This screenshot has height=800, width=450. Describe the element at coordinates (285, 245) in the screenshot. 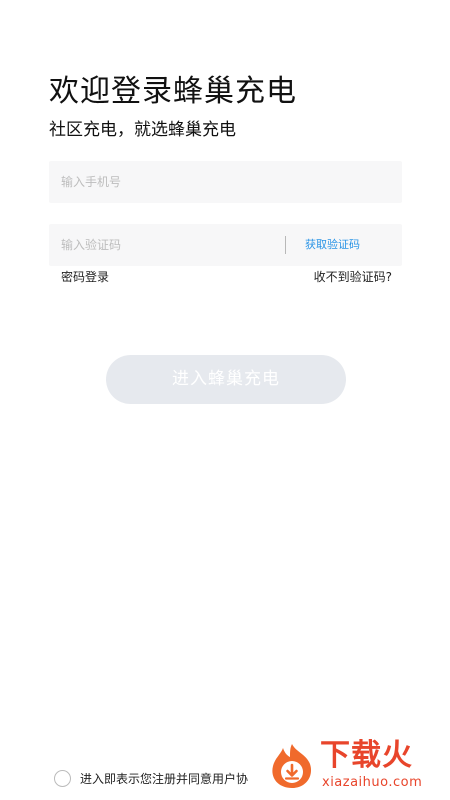

I see `field-divider` at that location.